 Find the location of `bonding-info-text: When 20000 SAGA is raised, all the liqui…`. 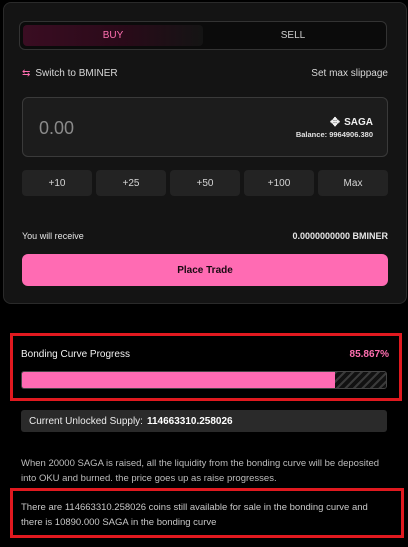

bonding-info-text: When 20000 SAGA is raised, all the liqui… is located at coordinates (200, 471).